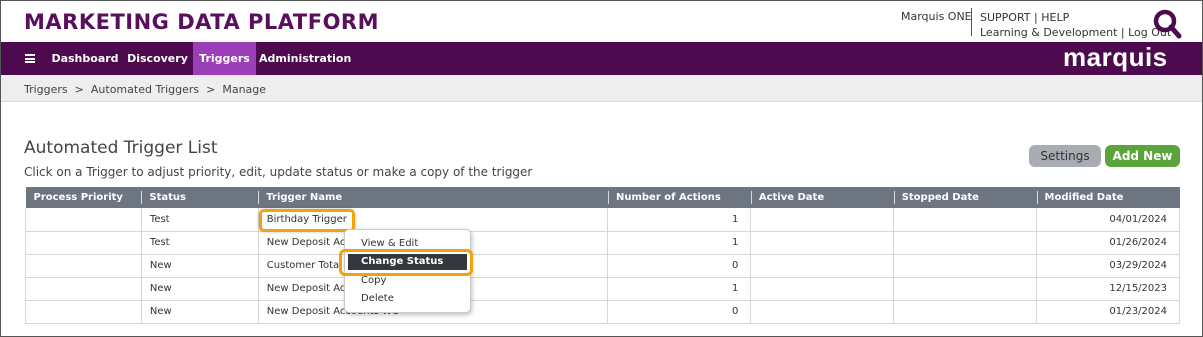 The image size is (1203, 337). What do you see at coordinates (1108, 220) in the screenshot?
I see `modified-date-cell: 04/01/2024` at bounding box center [1108, 220].